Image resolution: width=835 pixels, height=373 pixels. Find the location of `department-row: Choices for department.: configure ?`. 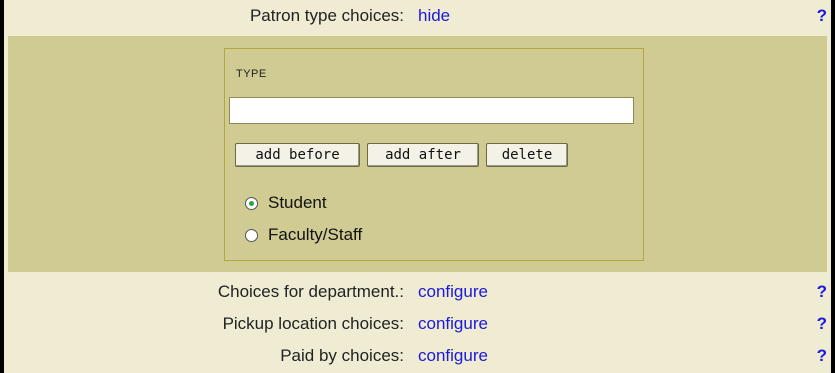

department-row: Choices for department.: configure ? is located at coordinates (417, 292).